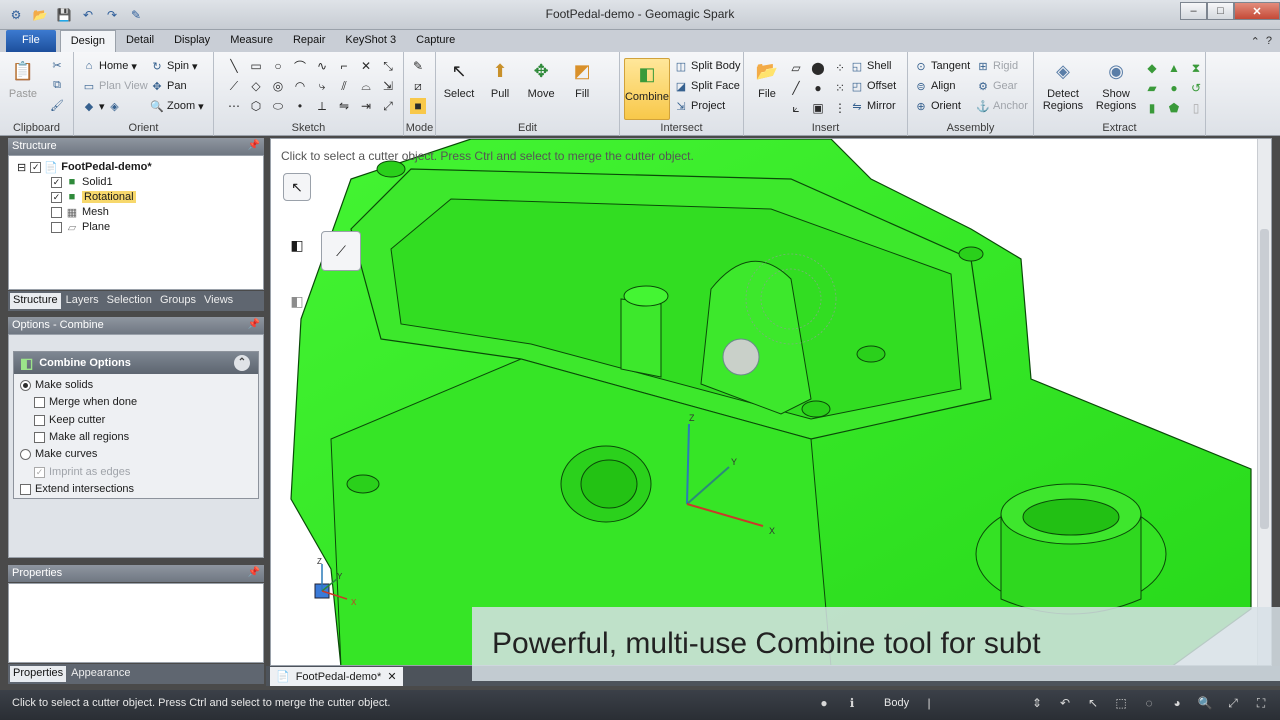 This screenshot has height=720, width=1280. What do you see at coordinates (1196, 88) in the screenshot?
I see `extract-curve-icon: ↺` at bounding box center [1196, 88].